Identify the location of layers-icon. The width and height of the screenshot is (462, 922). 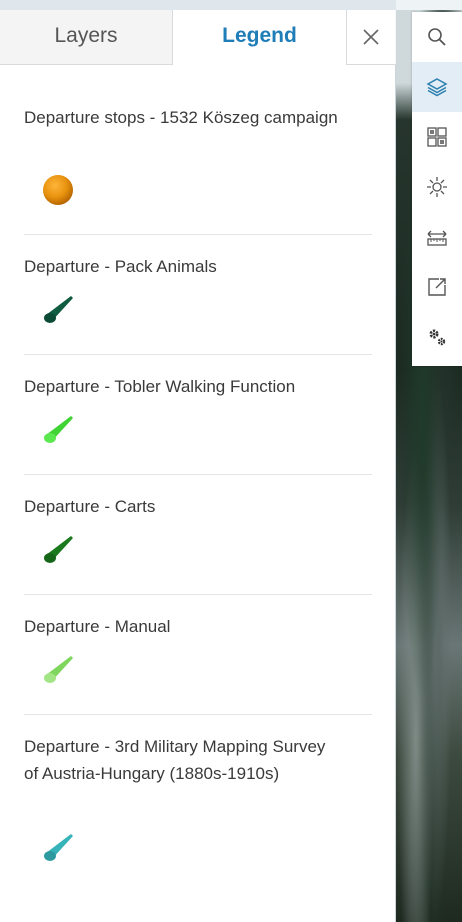
(437, 87).